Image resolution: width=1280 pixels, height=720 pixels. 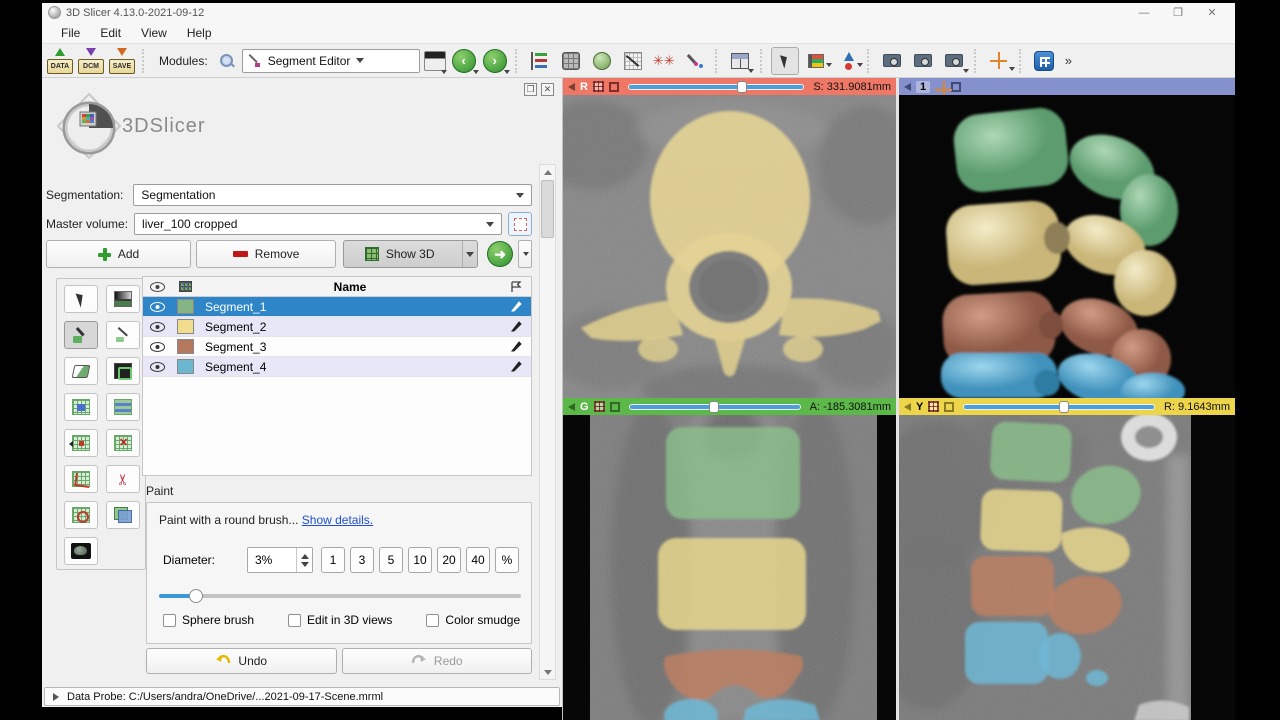 I want to click on scroll-up-icon, so click(x=547, y=172).